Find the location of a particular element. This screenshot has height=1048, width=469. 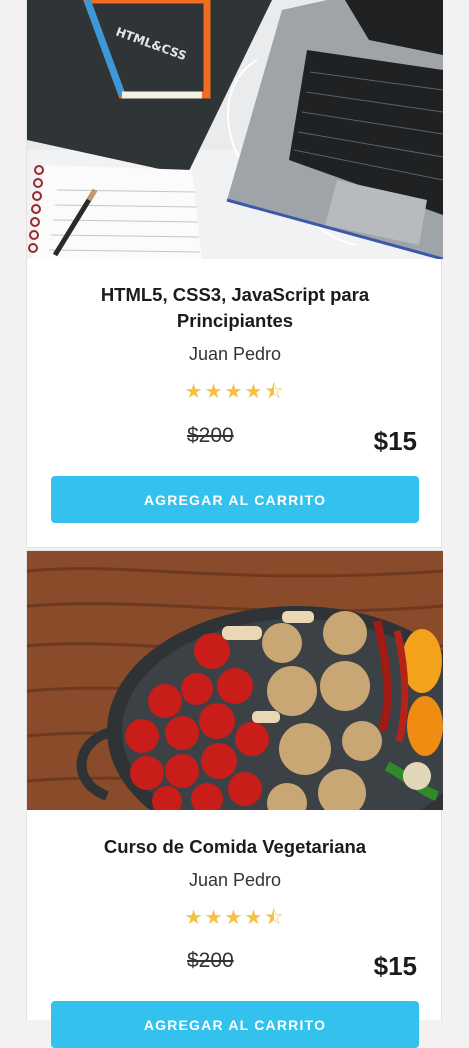

course-title: Curso de Comida Vegetariana is located at coordinates (235, 847).